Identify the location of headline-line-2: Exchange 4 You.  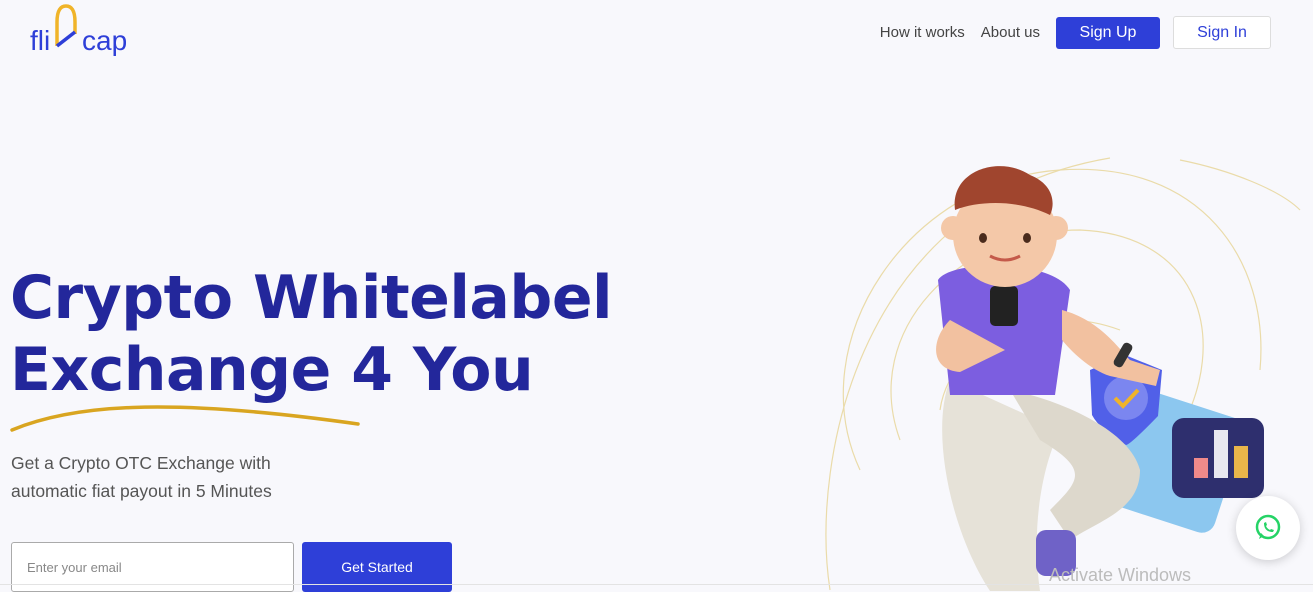
(272, 370).